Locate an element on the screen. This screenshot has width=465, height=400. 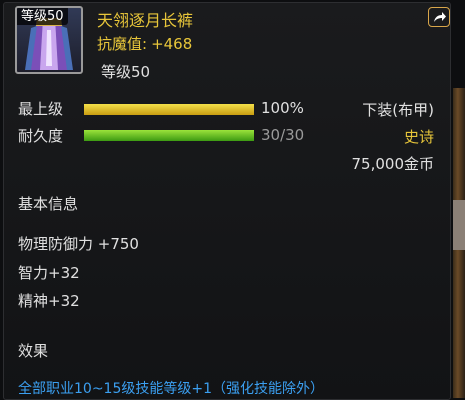
magic-resist-stat: 抗魔值: +468 is located at coordinates (144, 43).